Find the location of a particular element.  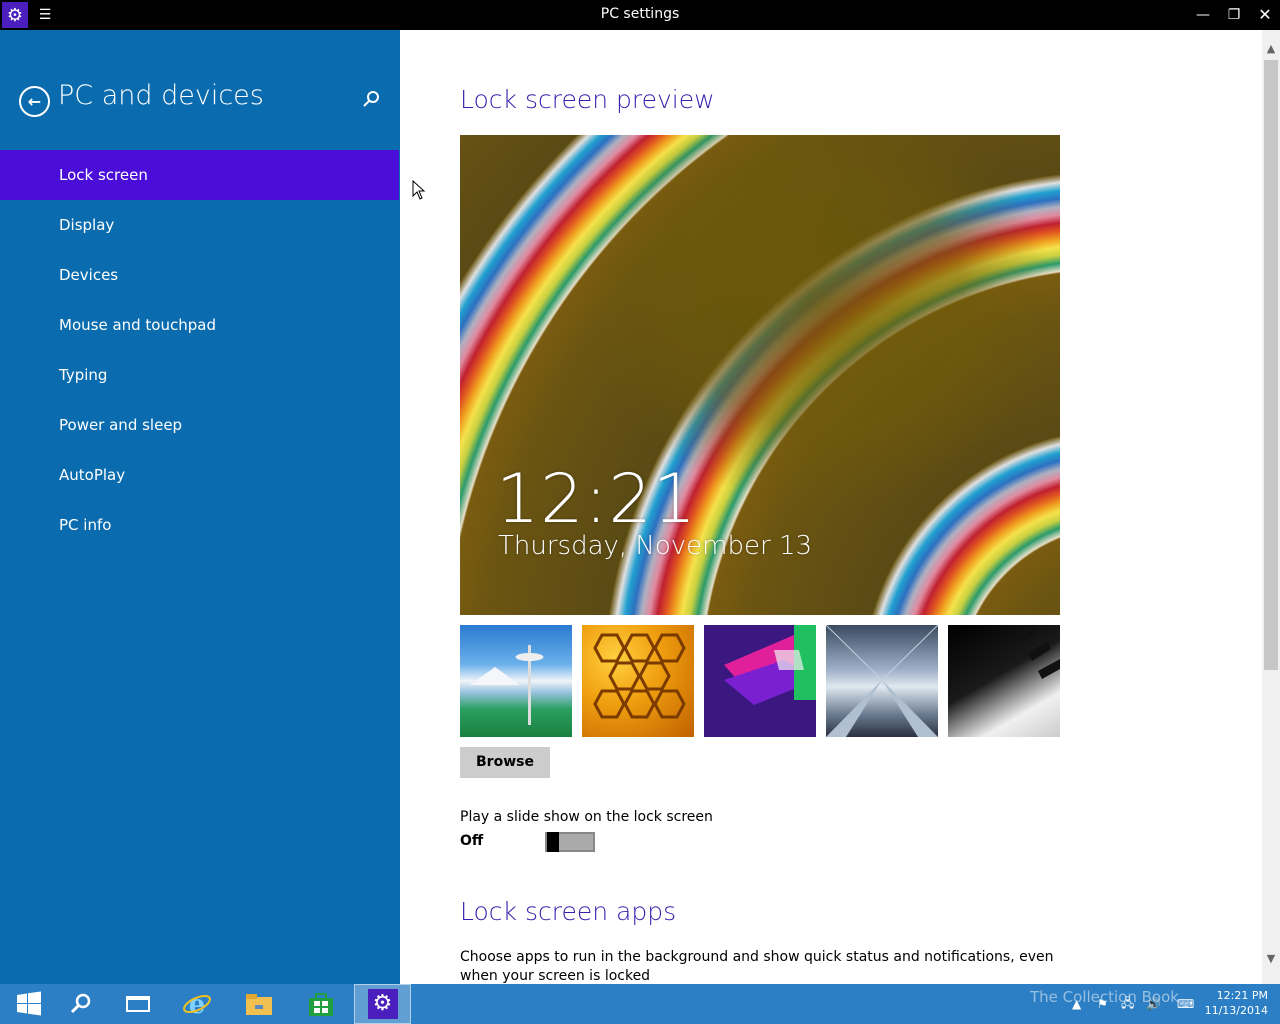

sidebar-item-typing: Typing is located at coordinates (200, 375).